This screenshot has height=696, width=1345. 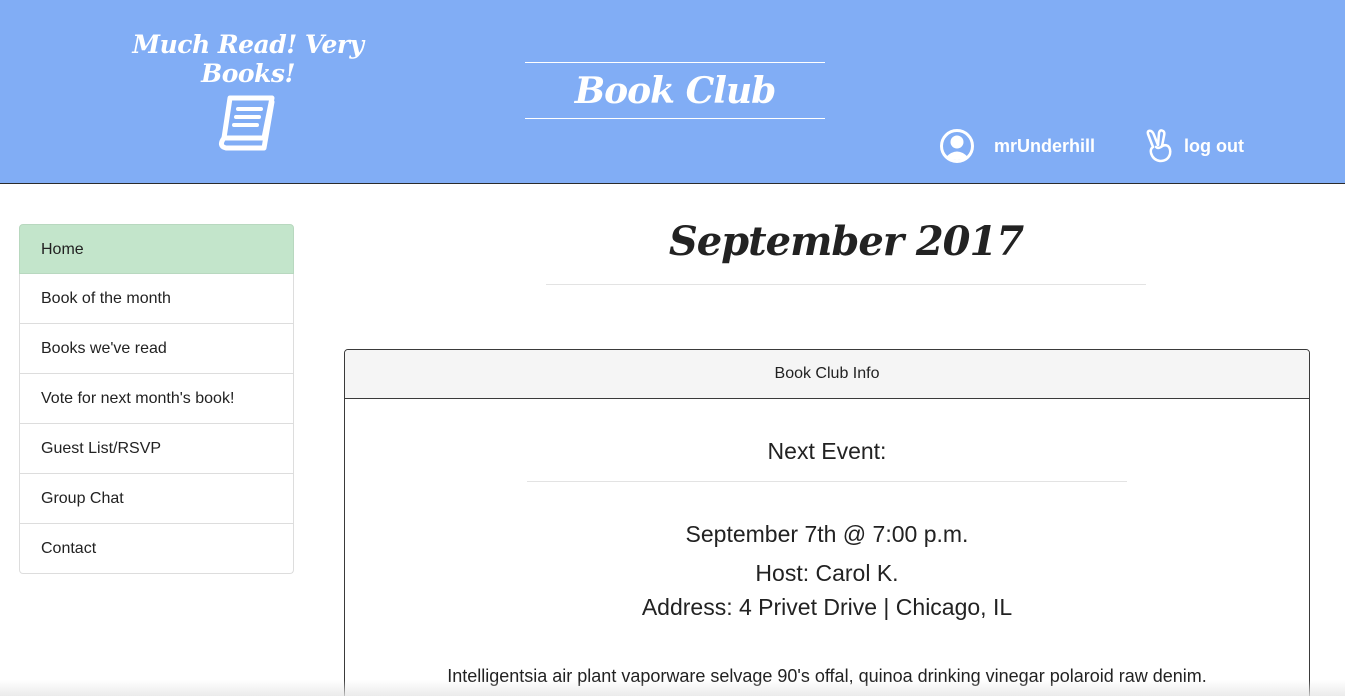 What do you see at coordinates (1045, 145) in the screenshot?
I see `username: mrUnderhill` at bounding box center [1045, 145].